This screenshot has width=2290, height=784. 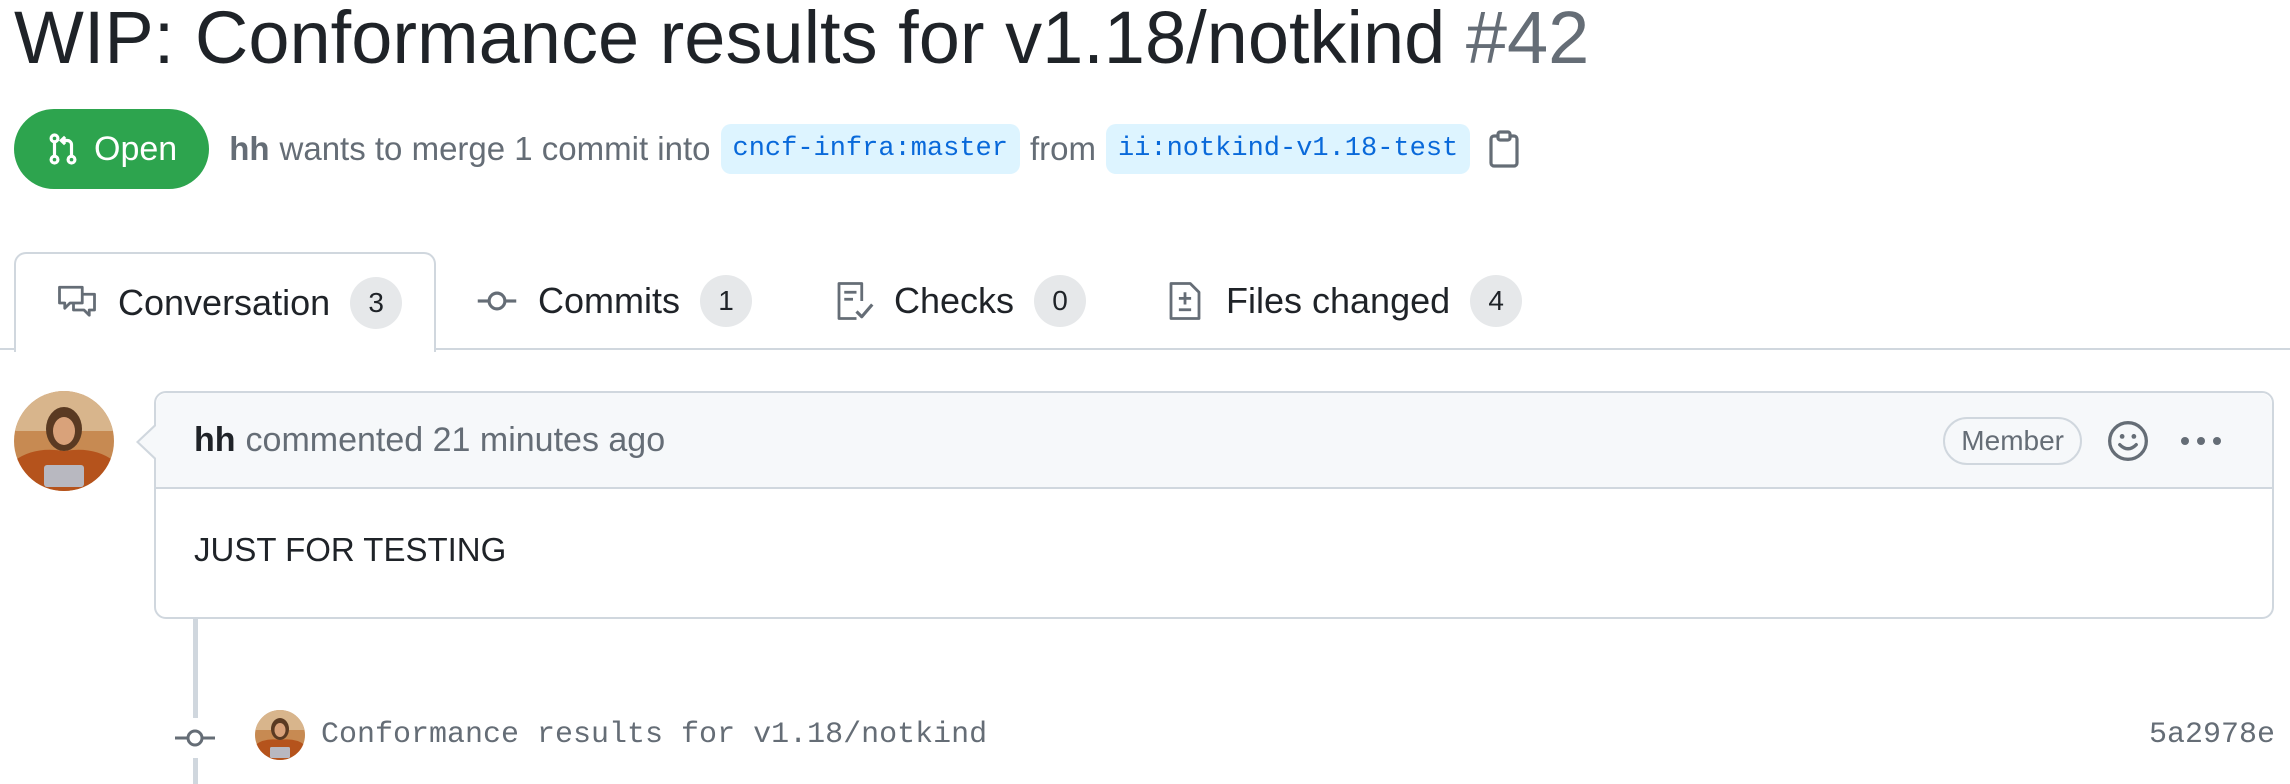 I want to click on tab-counter: 3, so click(x=376, y=303).